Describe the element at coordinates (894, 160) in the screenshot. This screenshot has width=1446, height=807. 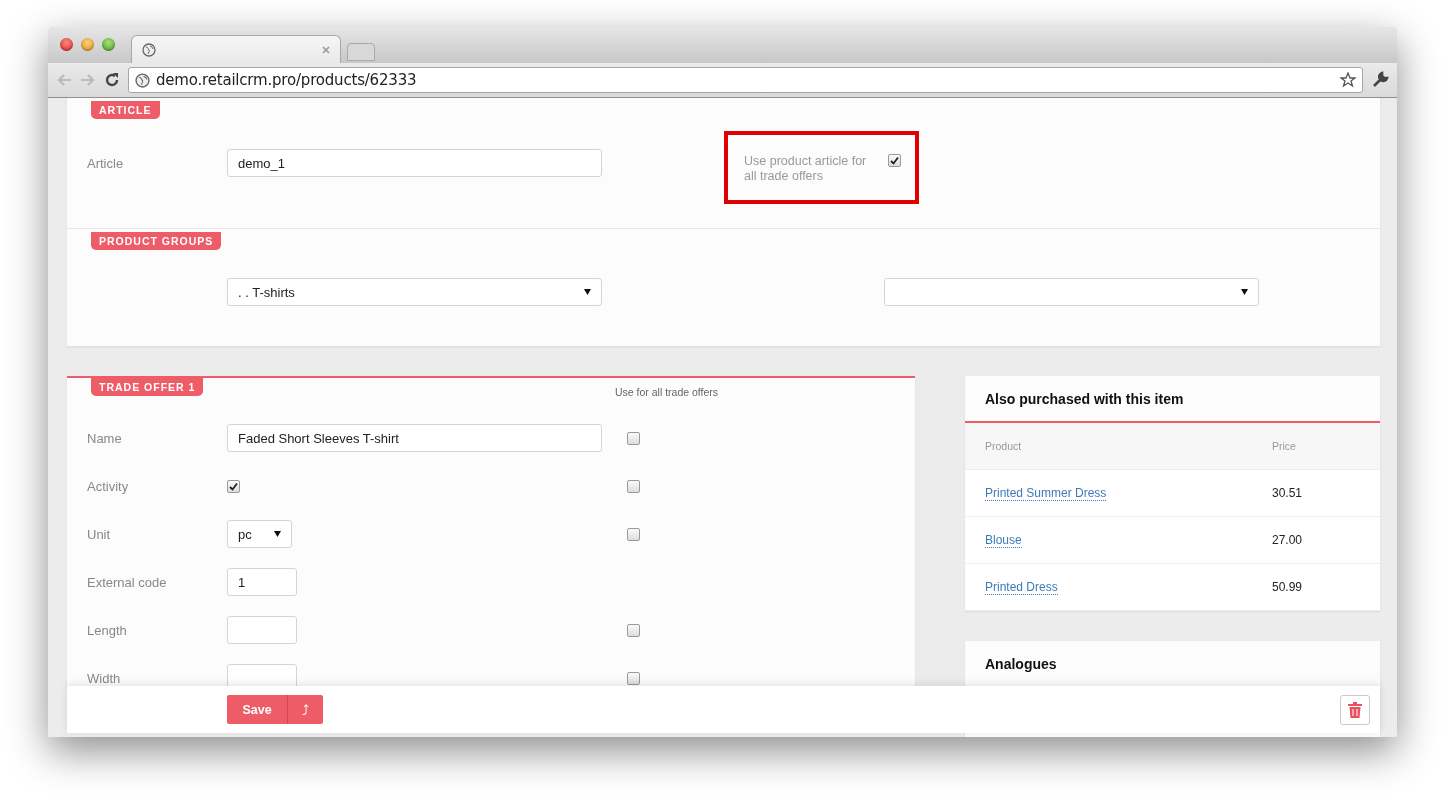
I see `option-checkbox` at that location.